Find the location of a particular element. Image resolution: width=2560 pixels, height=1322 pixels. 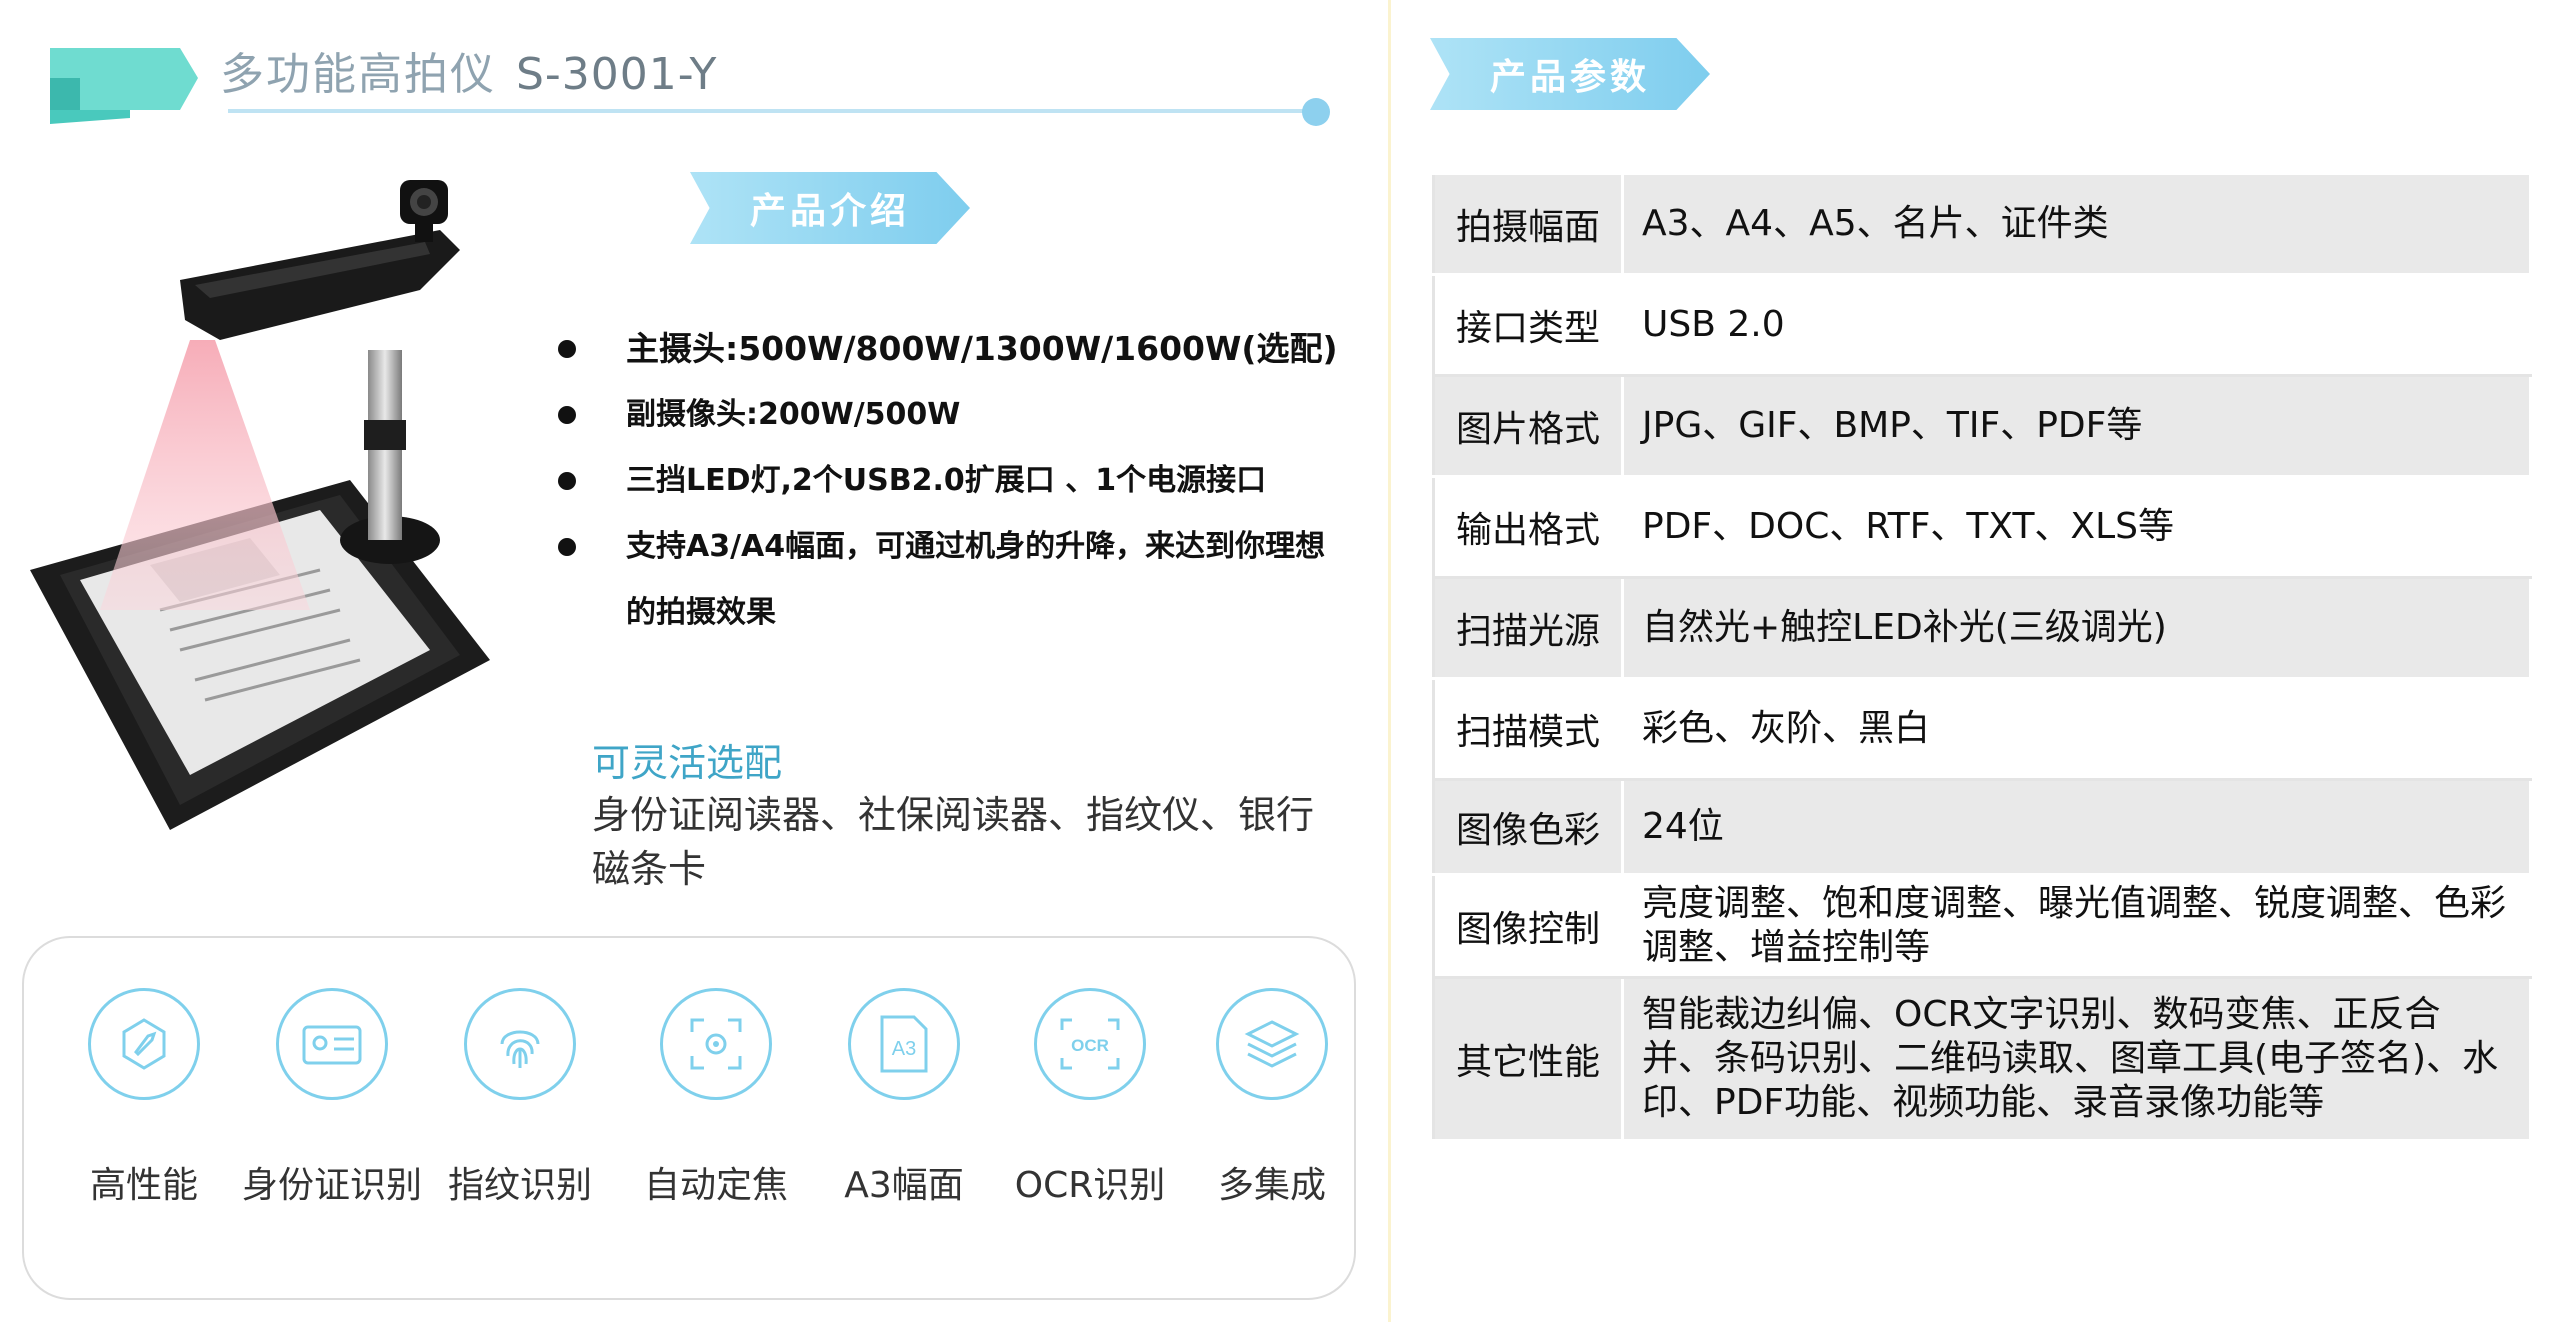

focus-icon is located at coordinates (716, 1044).